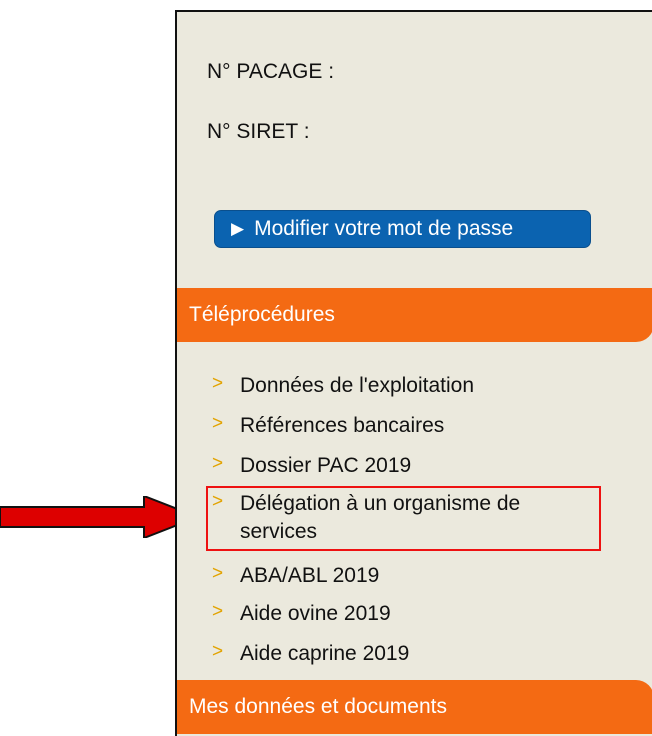  What do you see at coordinates (403, 518) in the screenshot?
I see `highlight-box` at bounding box center [403, 518].